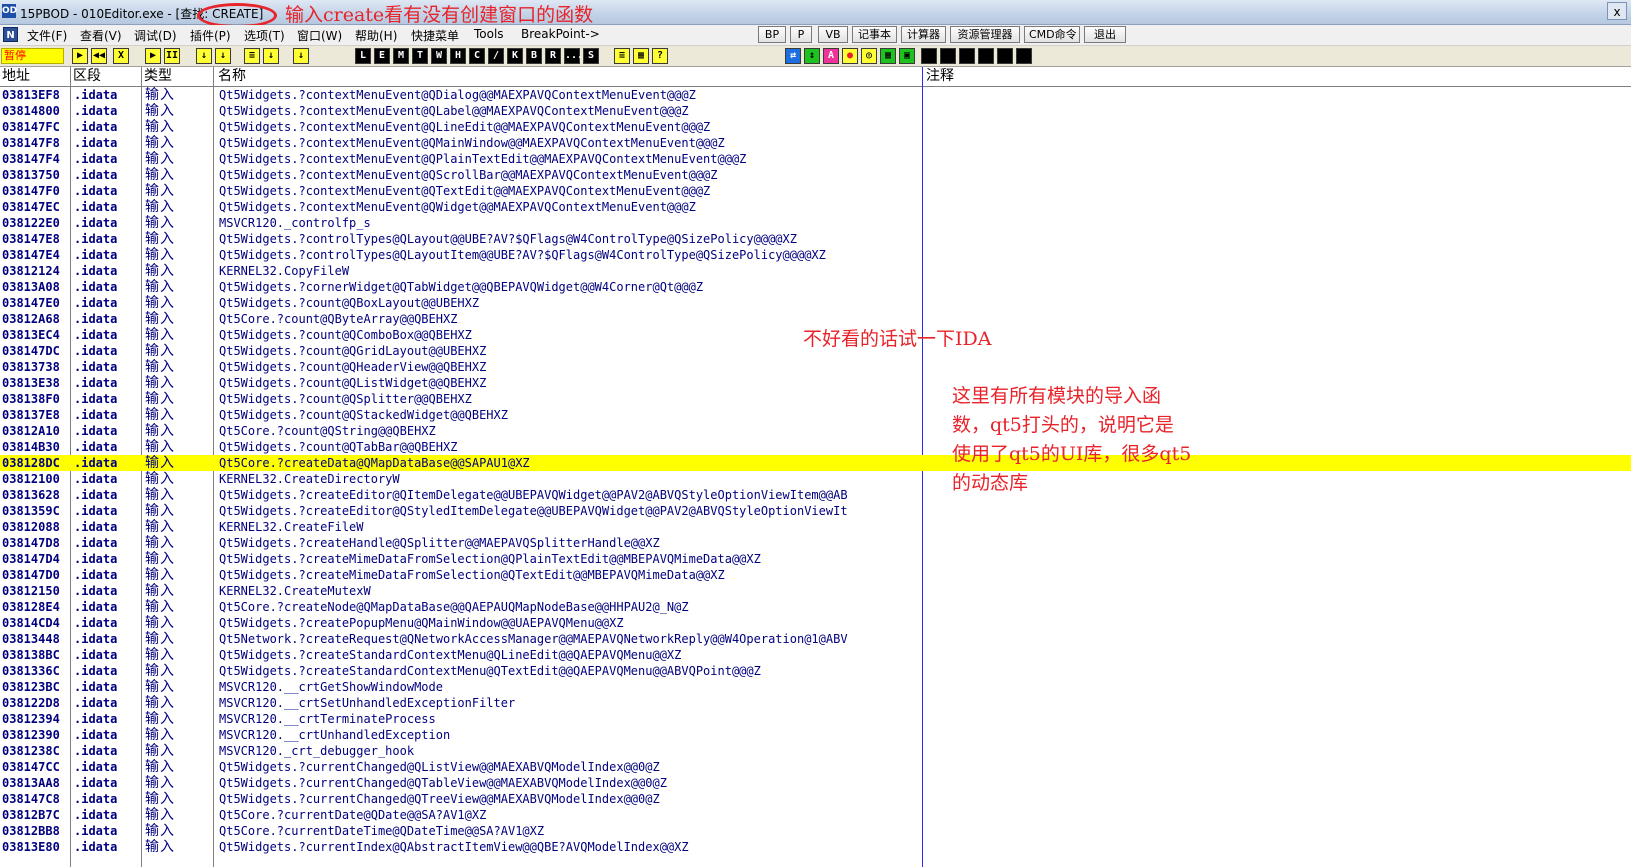 The height and width of the screenshot is (867, 1631). Describe the element at coordinates (10, 34) in the screenshot. I see `menu-logo-icon: N` at that location.